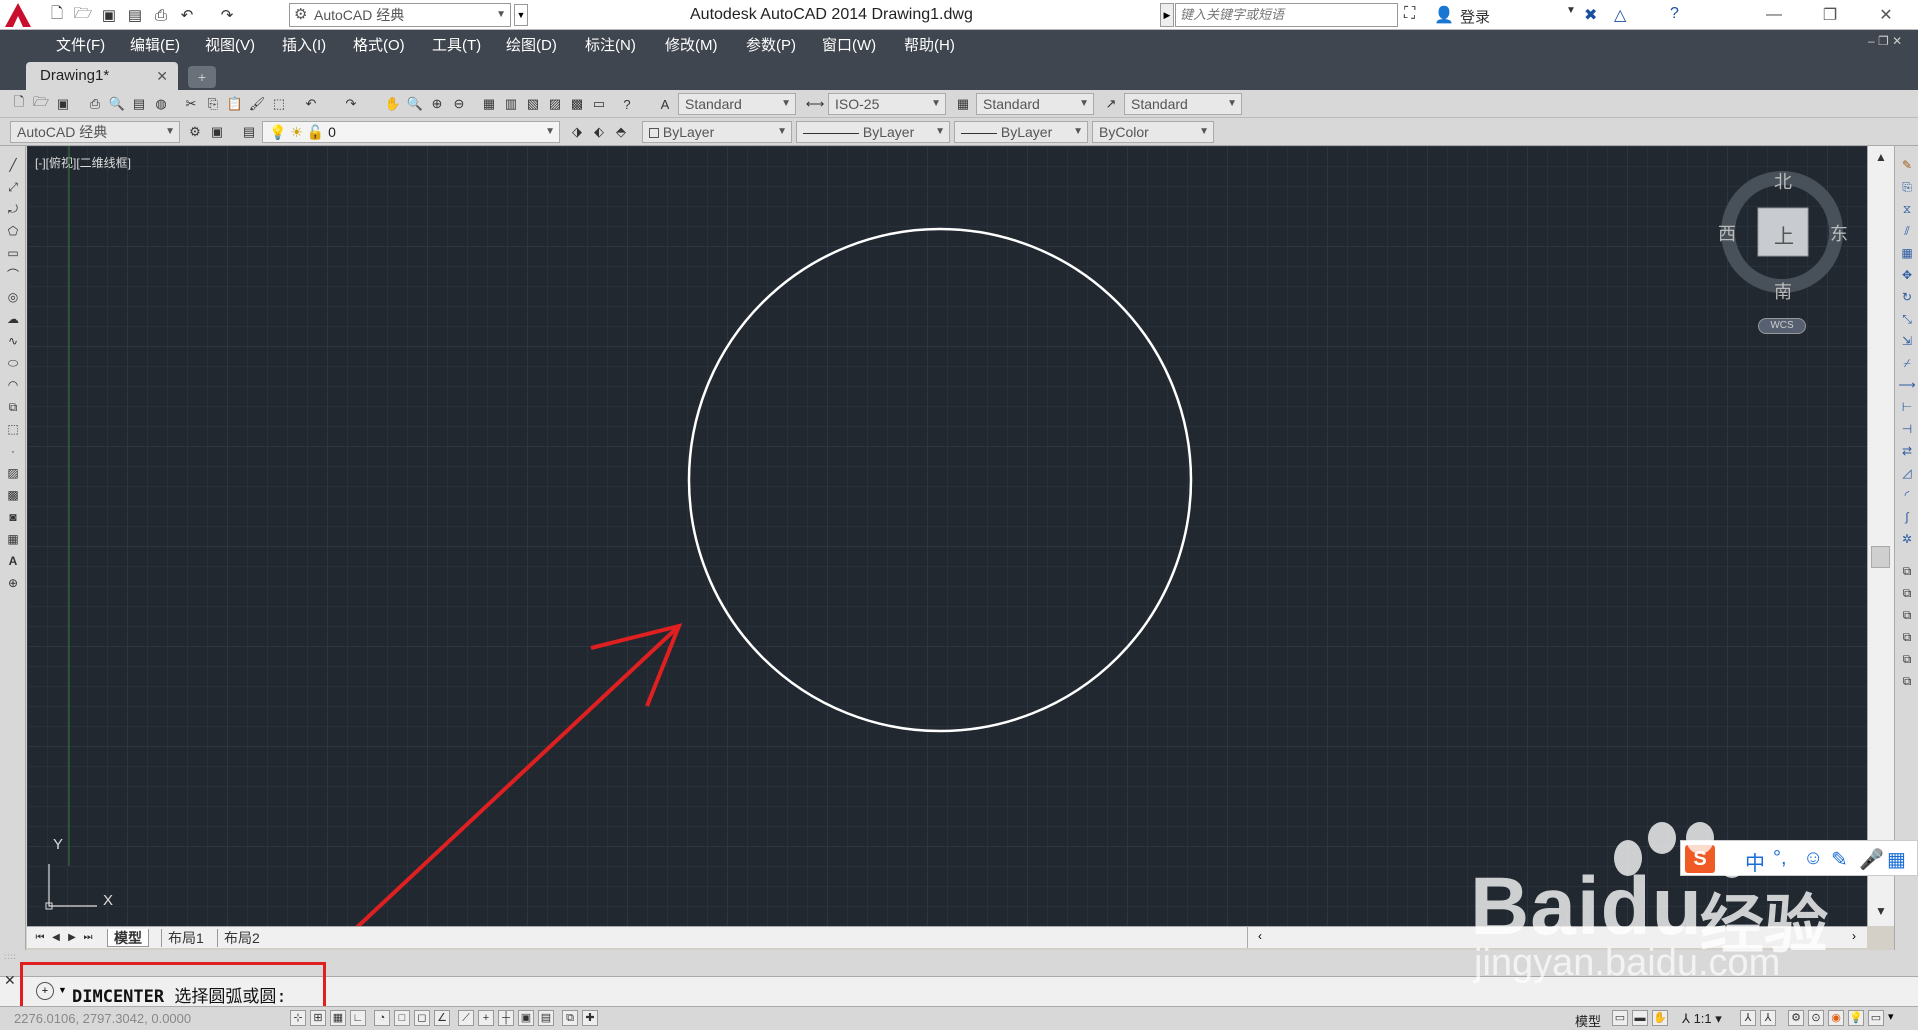 This screenshot has width=1918, height=1030. What do you see at coordinates (456, 44) in the screenshot?
I see `menu-tools: 工具(T)` at bounding box center [456, 44].